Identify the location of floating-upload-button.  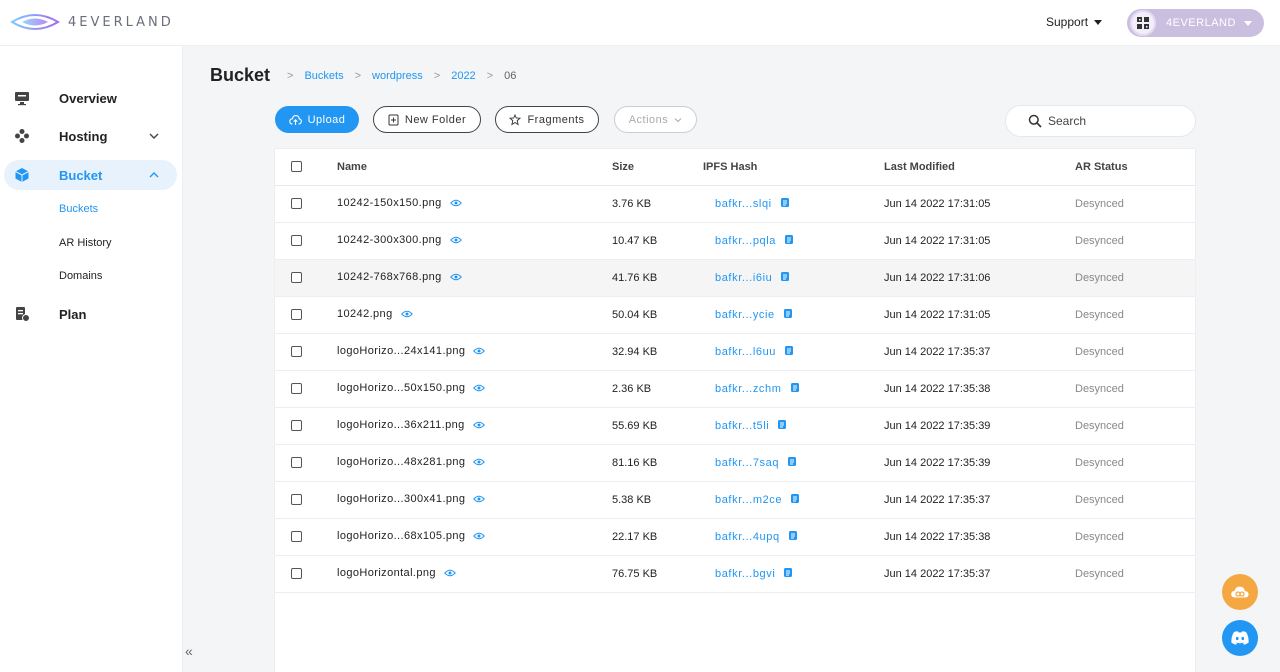
(1240, 592).